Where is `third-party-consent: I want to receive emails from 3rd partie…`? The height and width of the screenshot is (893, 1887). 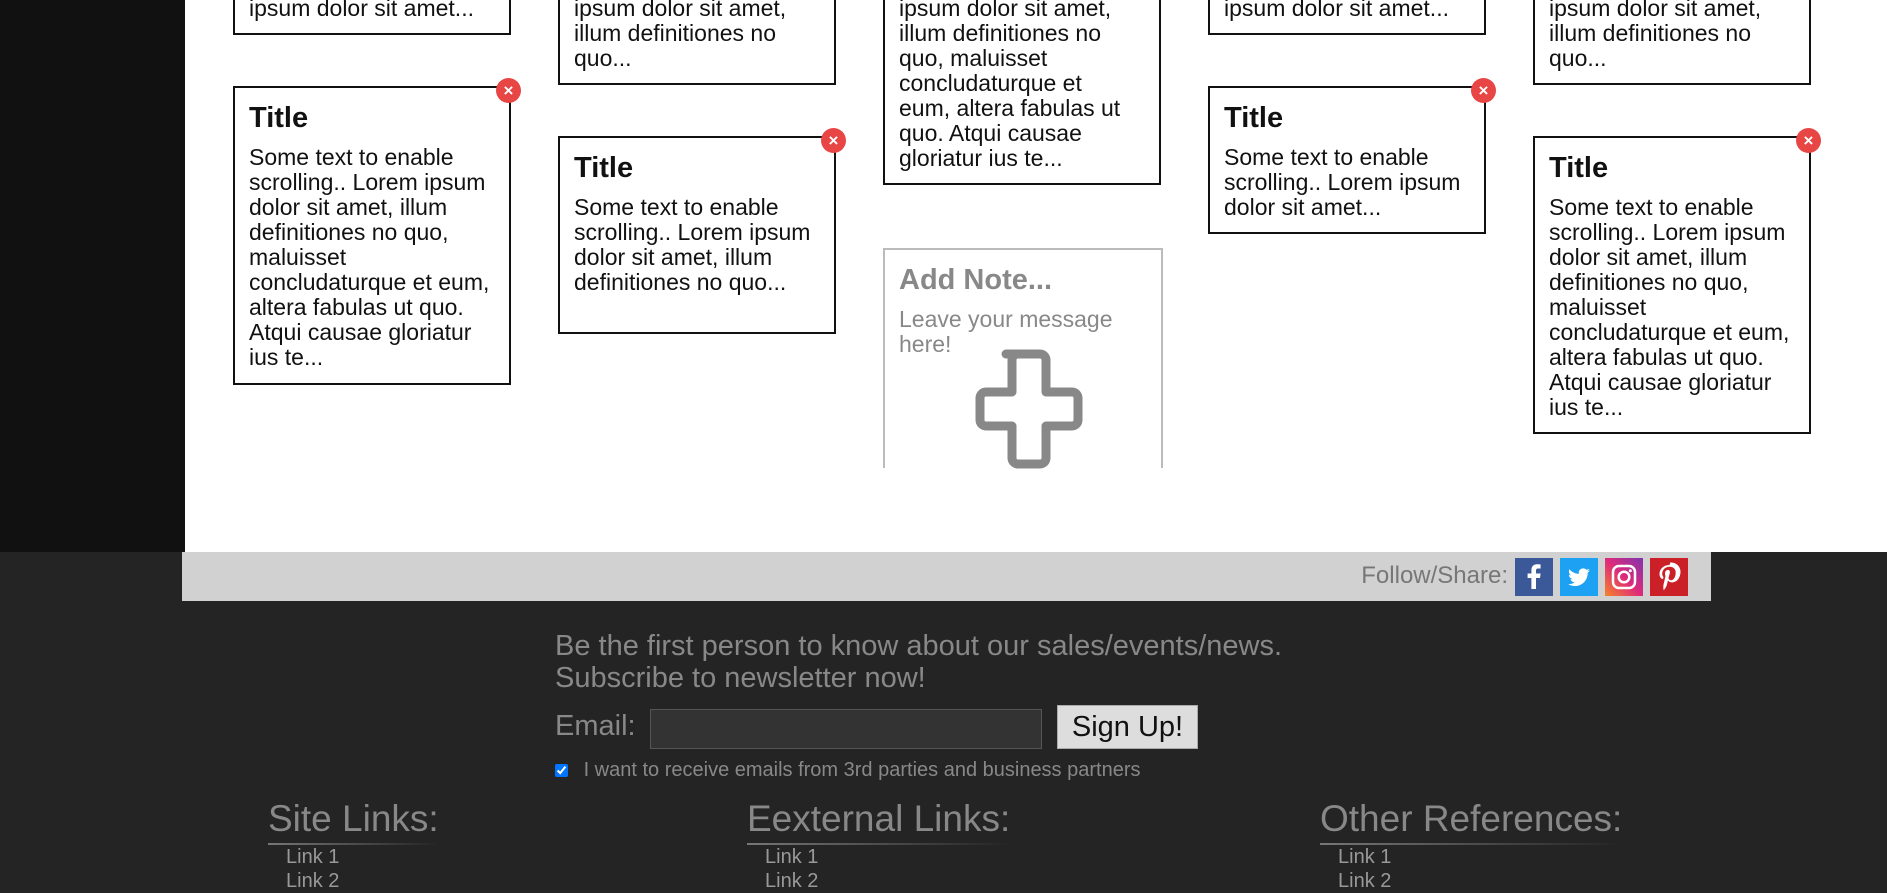 third-party-consent: I want to receive emails from 3rd partie… is located at coordinates (848, 770).